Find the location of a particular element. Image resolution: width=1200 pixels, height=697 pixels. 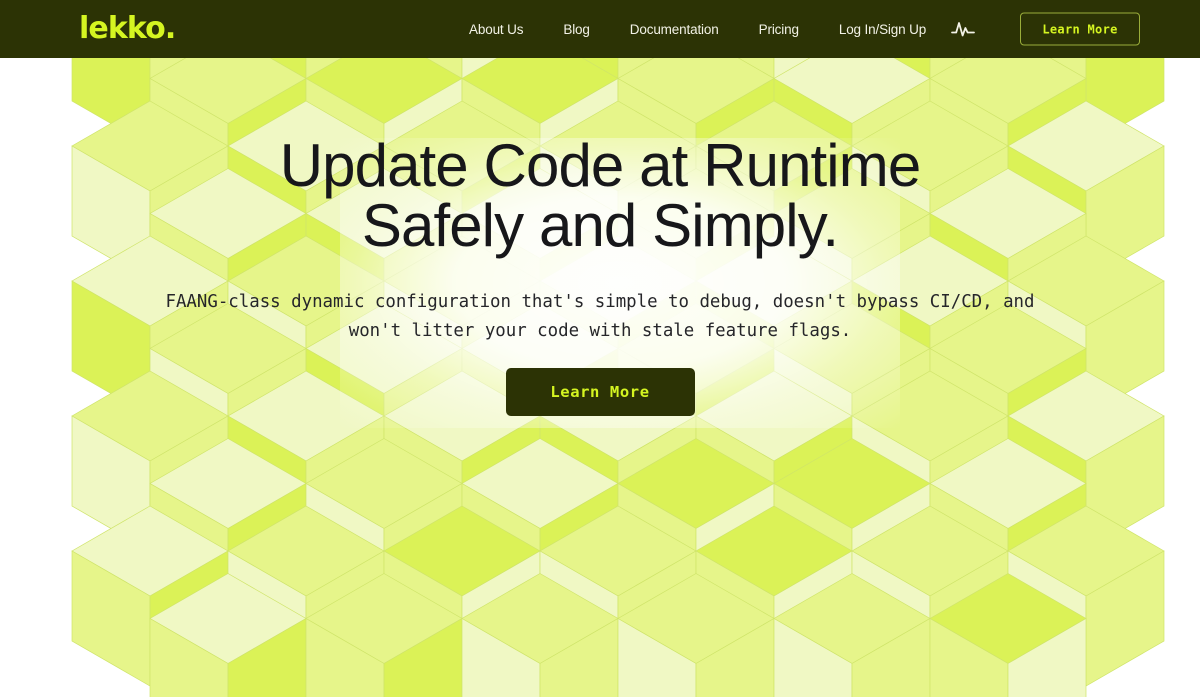

nav-link-documentation: Documentation is located at coordinates (674, 29).